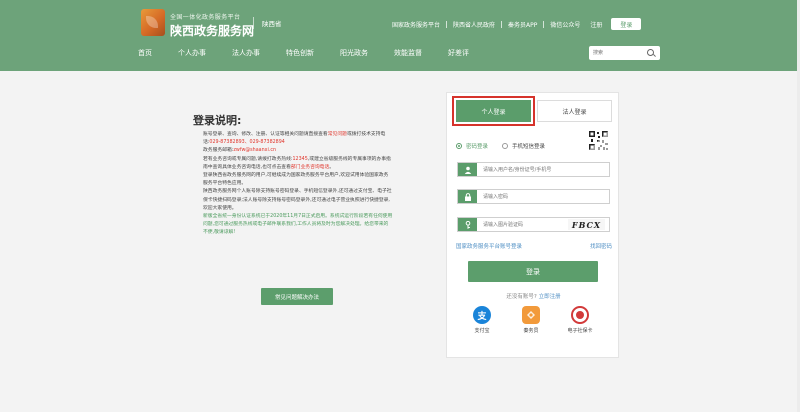 The height and width of the screenshot is (412, 800). What do you see at coordinates (337, 134) in the screenshot?
I see `faq-link: 常见问题` at bounding box center [337, 134].